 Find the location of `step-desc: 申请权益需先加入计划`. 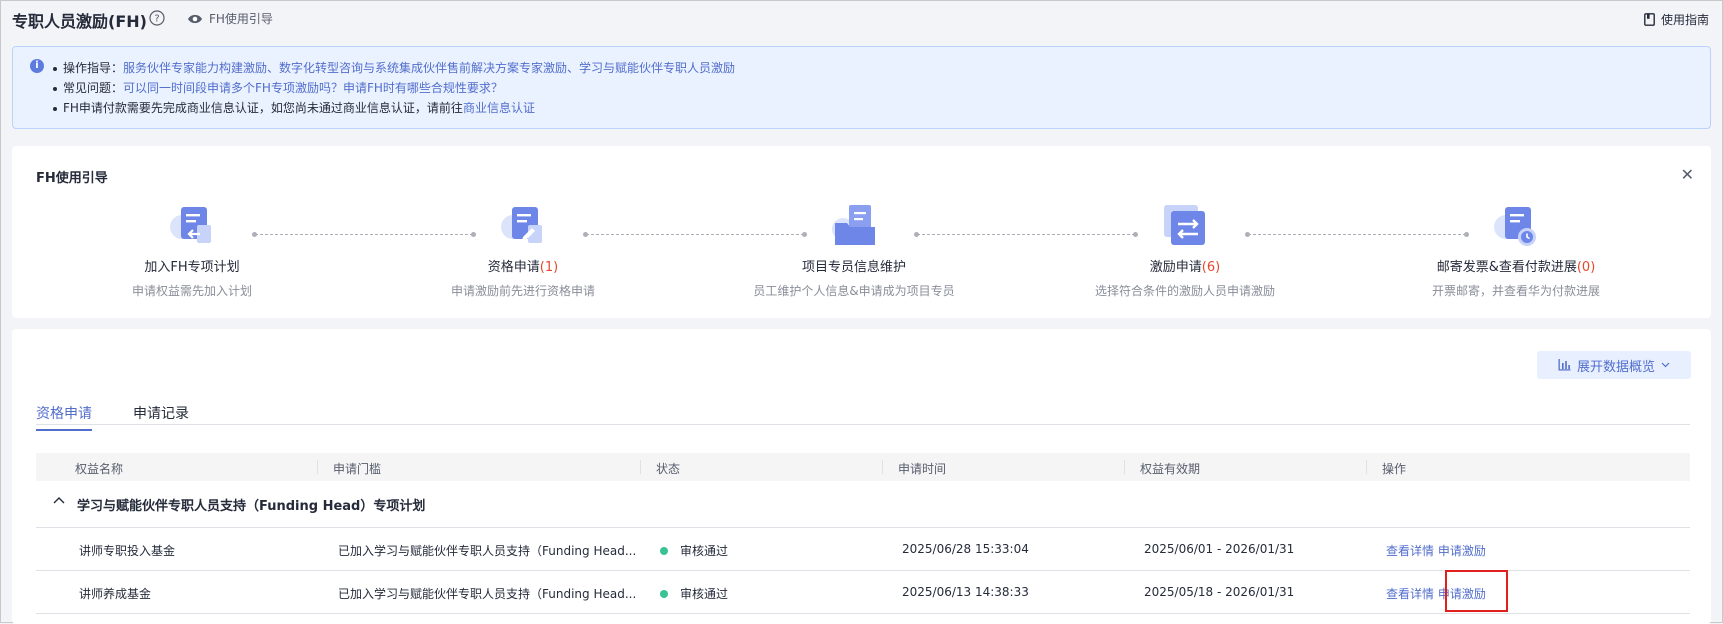

step-desc: 申请权益需先加入计划 is located at coordinates (191, 291).